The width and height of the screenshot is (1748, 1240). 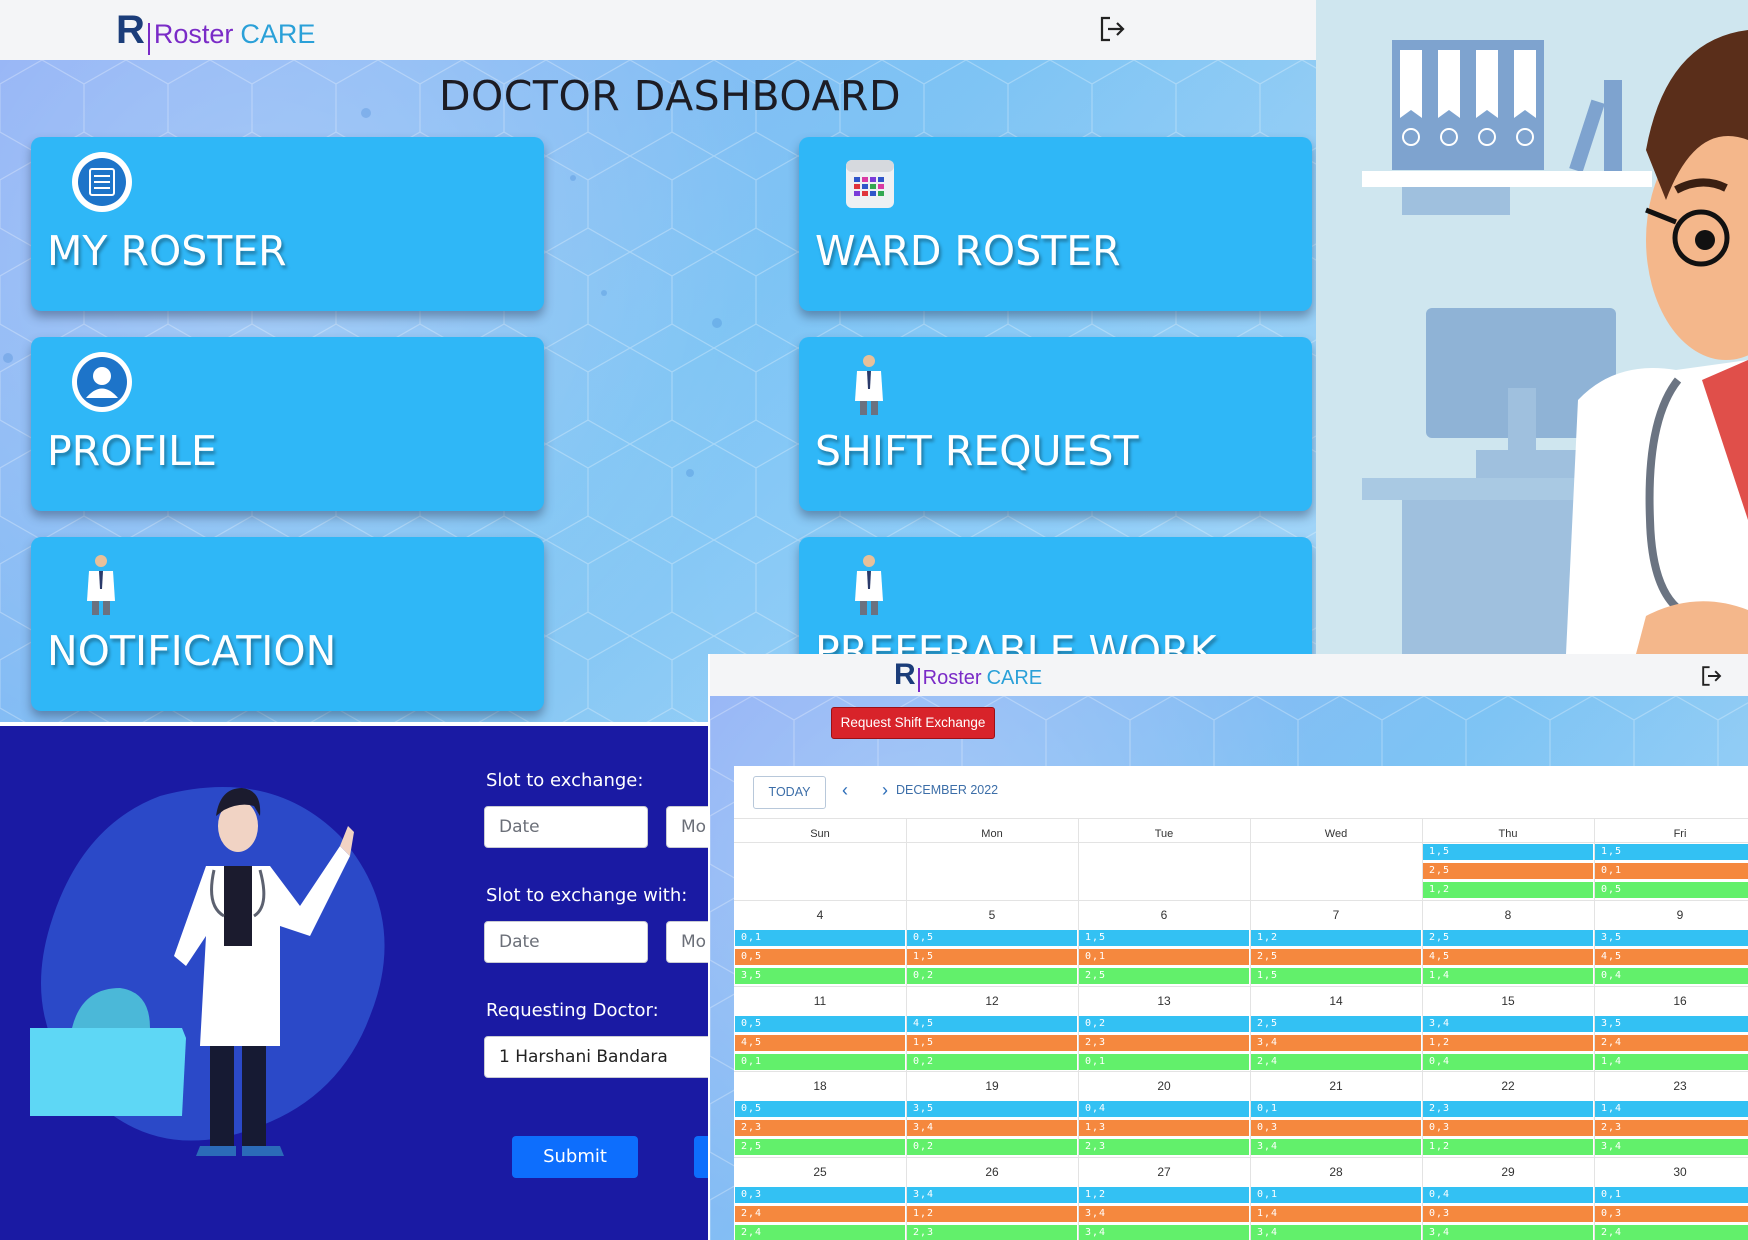 What do you see at coordinates (1164, 915) in the screenshot?
I see `day-number: 6` at bounding box center [1164, 915].